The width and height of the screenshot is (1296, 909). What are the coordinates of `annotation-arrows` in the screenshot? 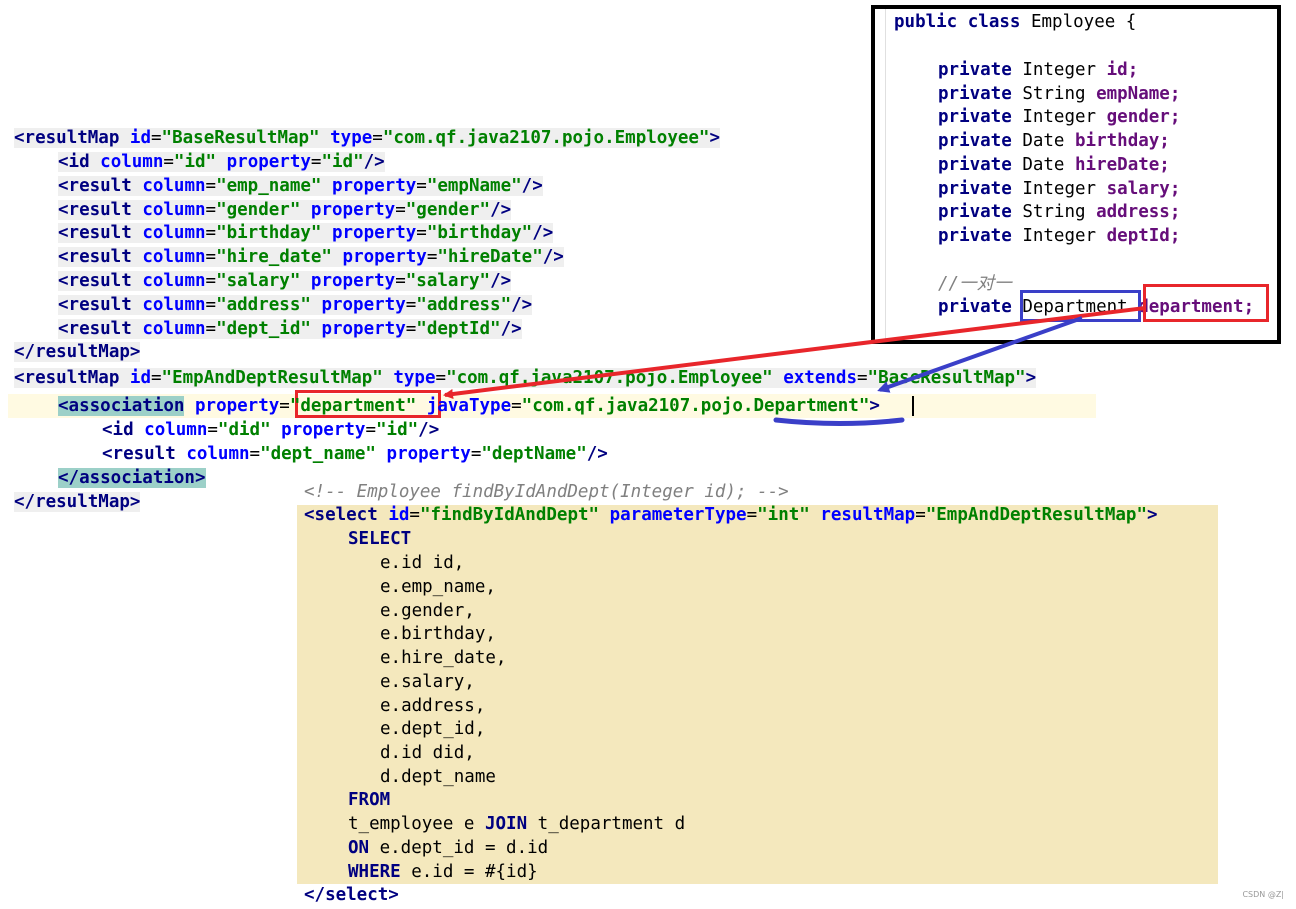 It's located at (794, 366).